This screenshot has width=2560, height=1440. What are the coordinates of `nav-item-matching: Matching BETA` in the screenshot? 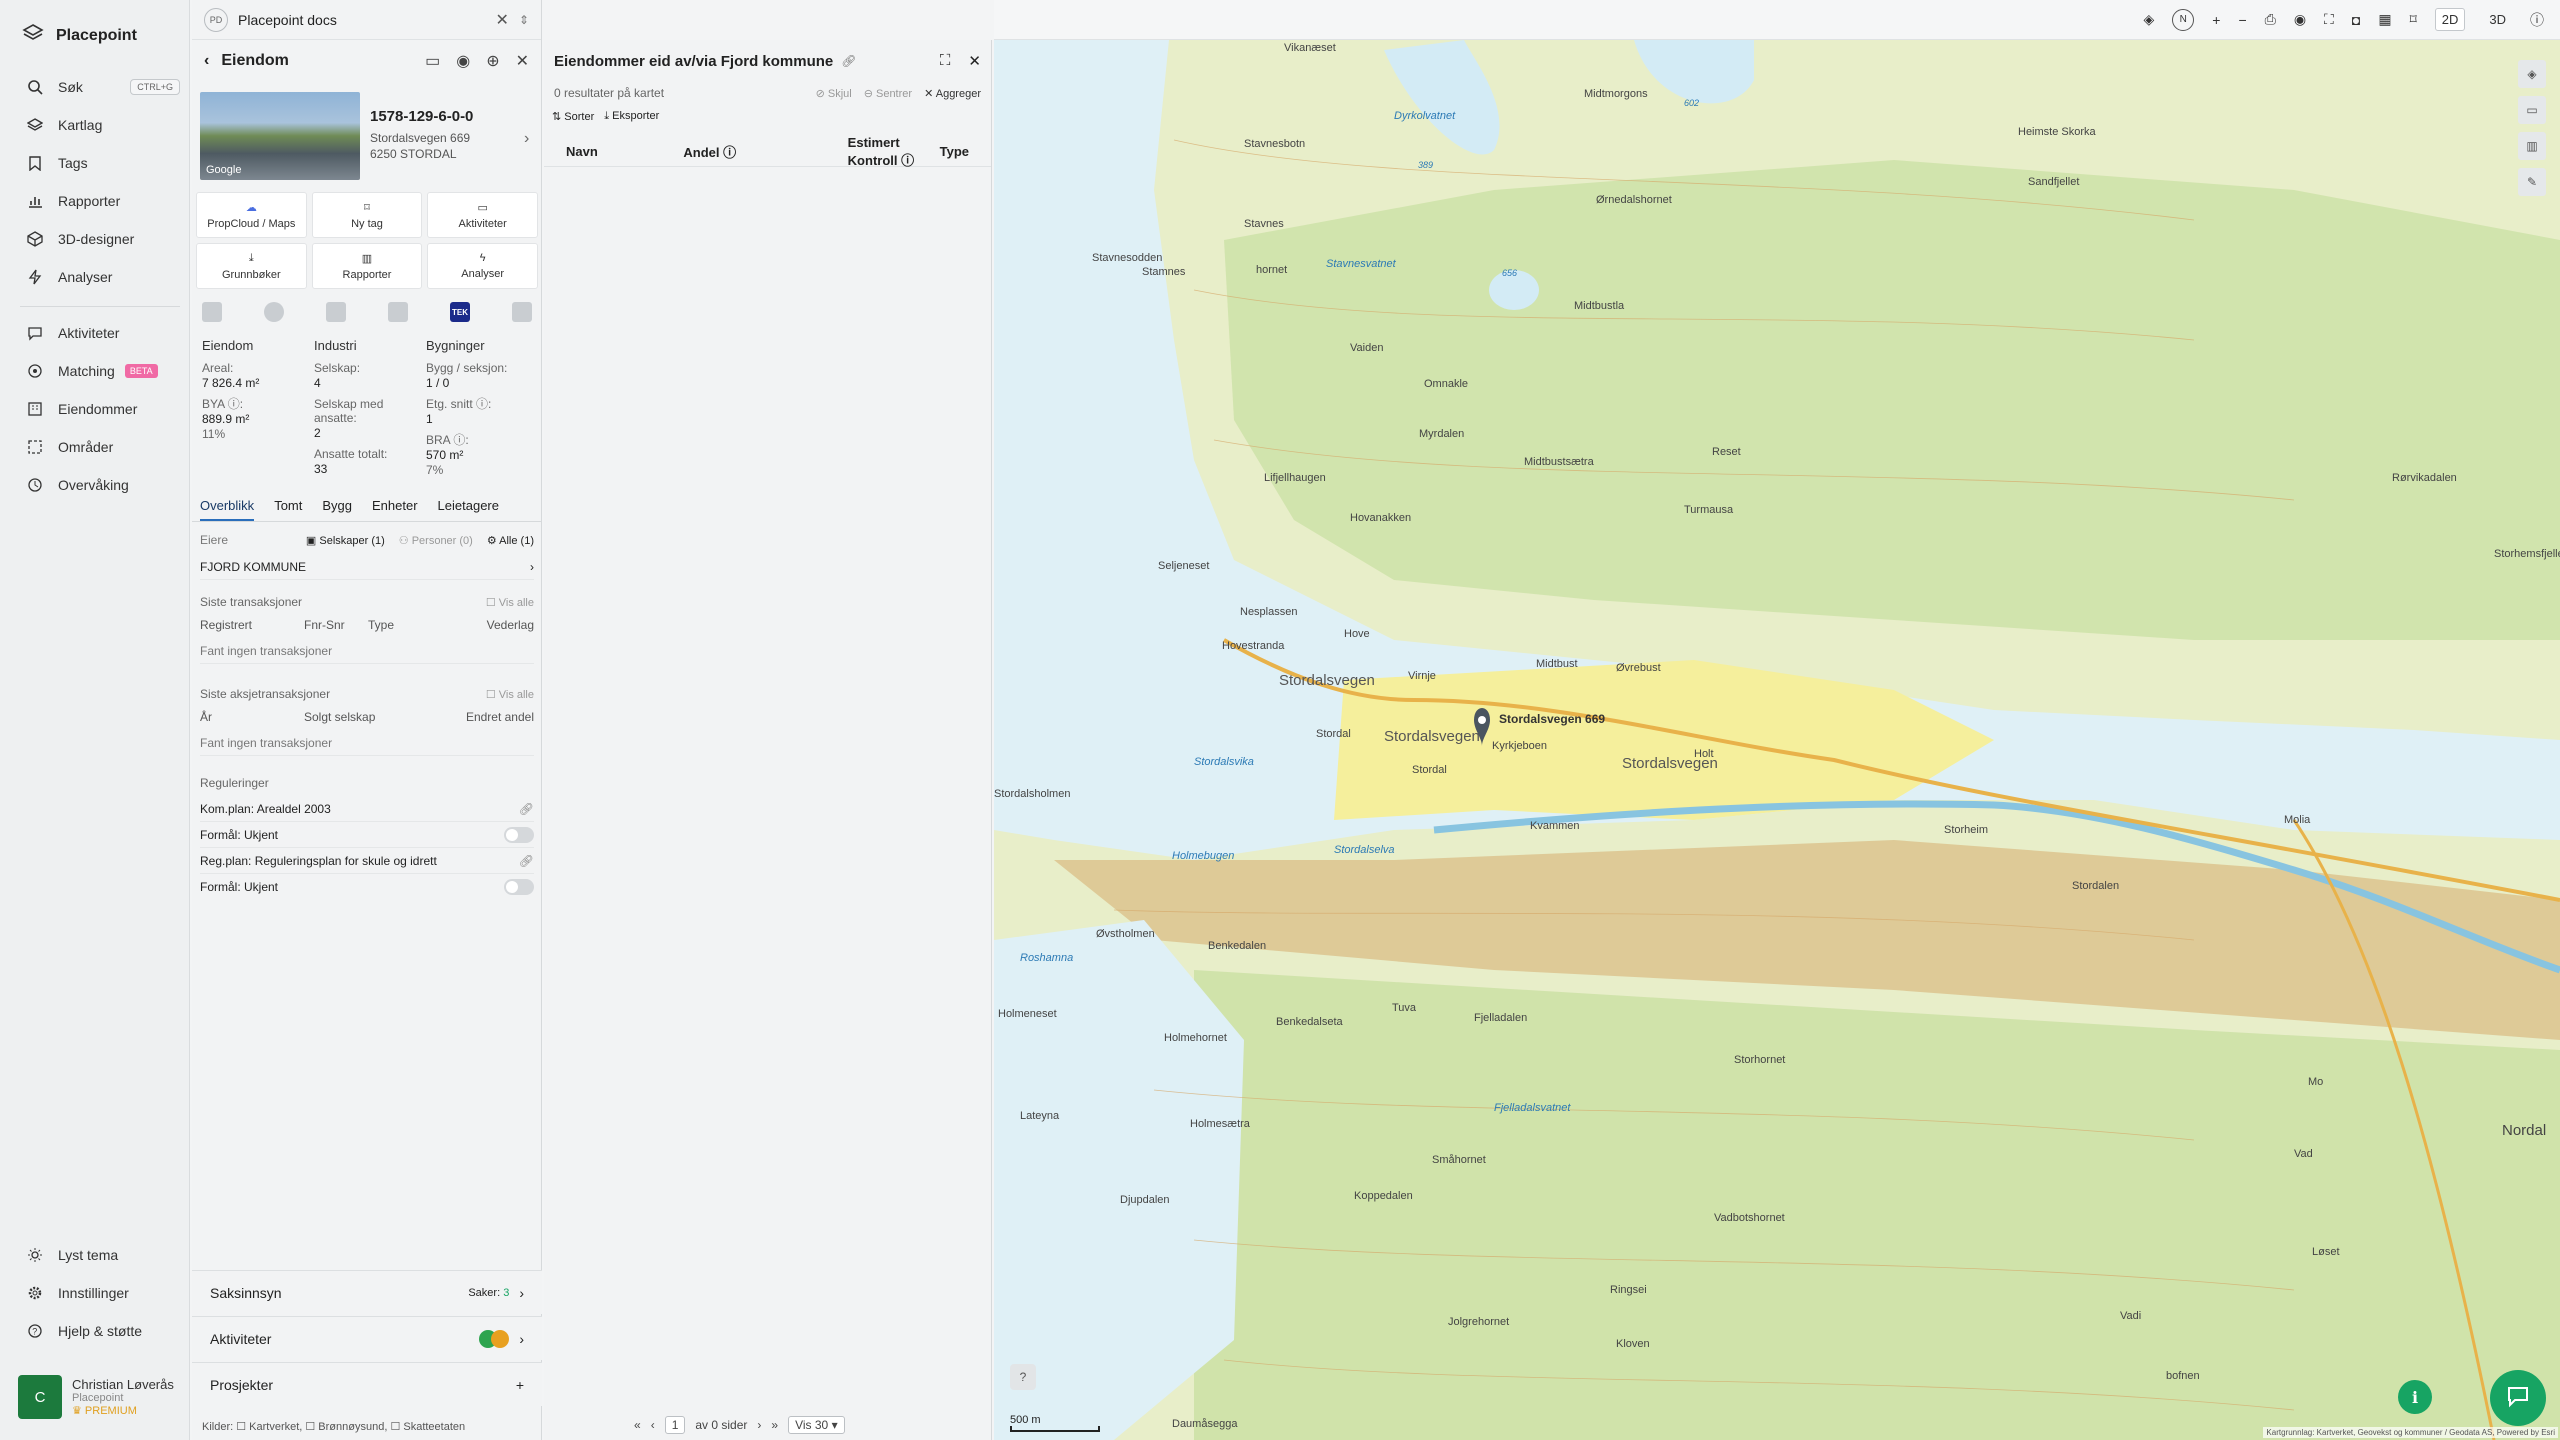 It's located at (101, 371).